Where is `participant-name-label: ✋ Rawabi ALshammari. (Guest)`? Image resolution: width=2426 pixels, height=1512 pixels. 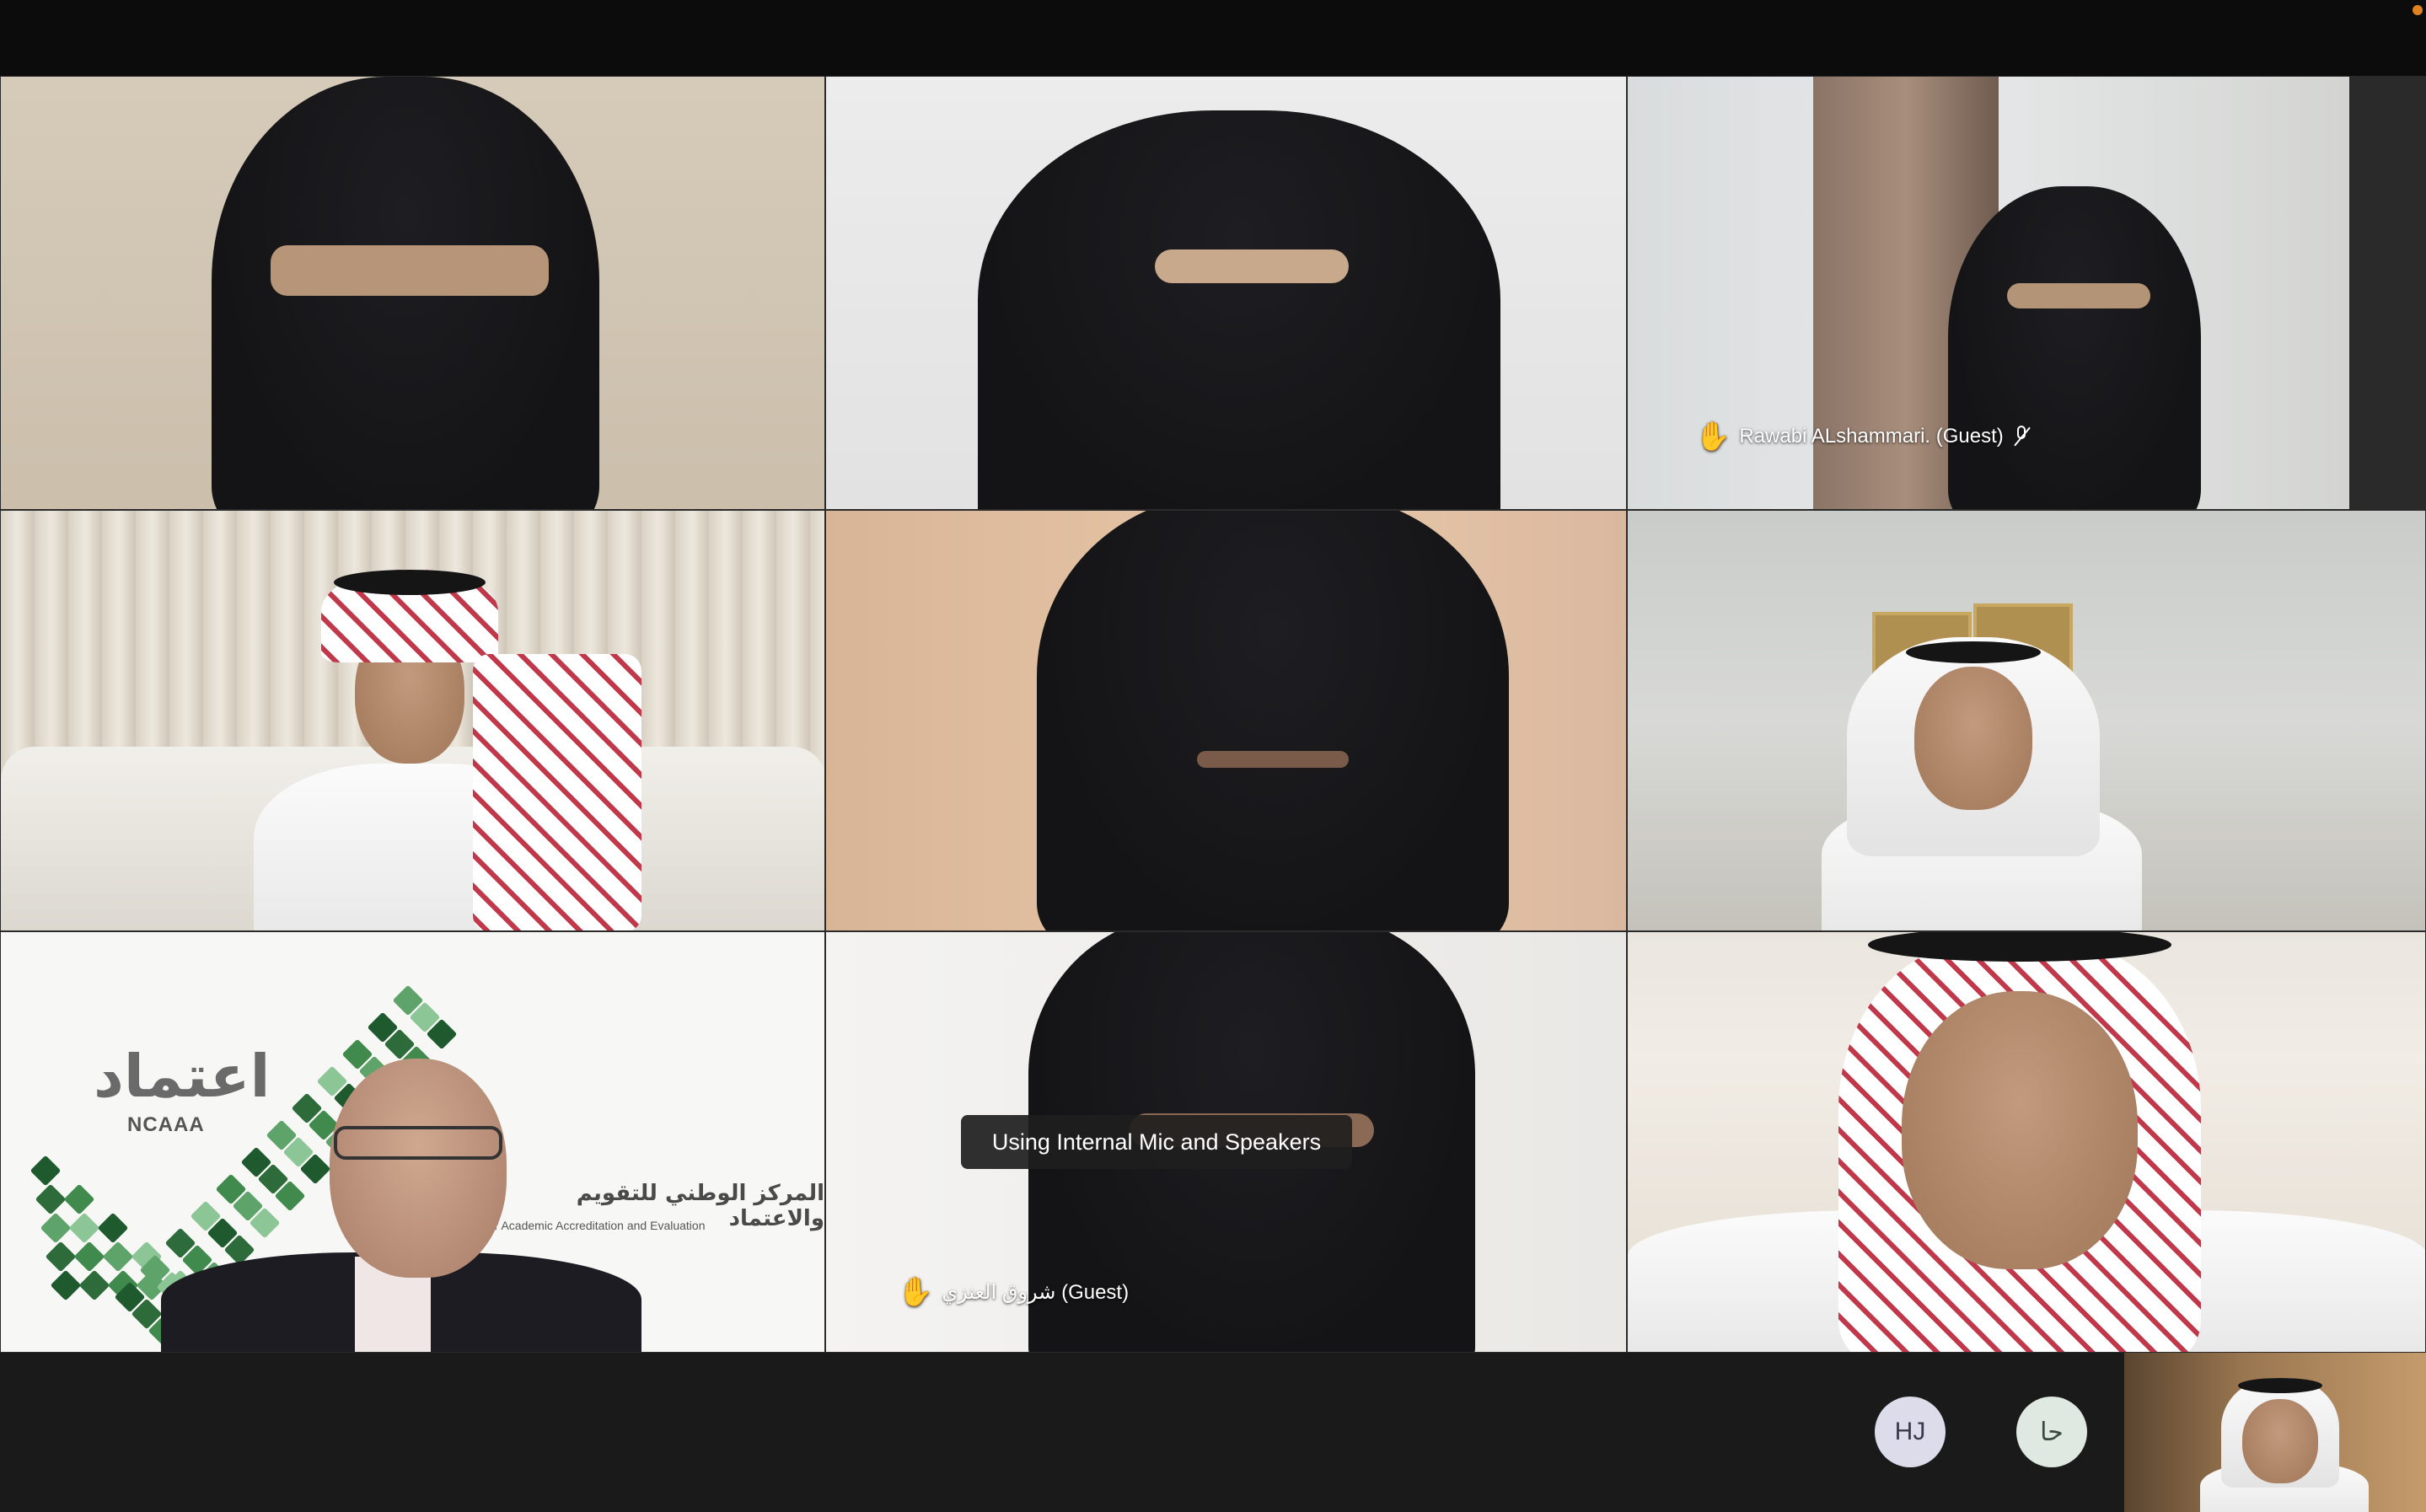
participant-name-label: ✋ Rawabi ALshammari. (Guest) is located at coordinates (1863, 437).